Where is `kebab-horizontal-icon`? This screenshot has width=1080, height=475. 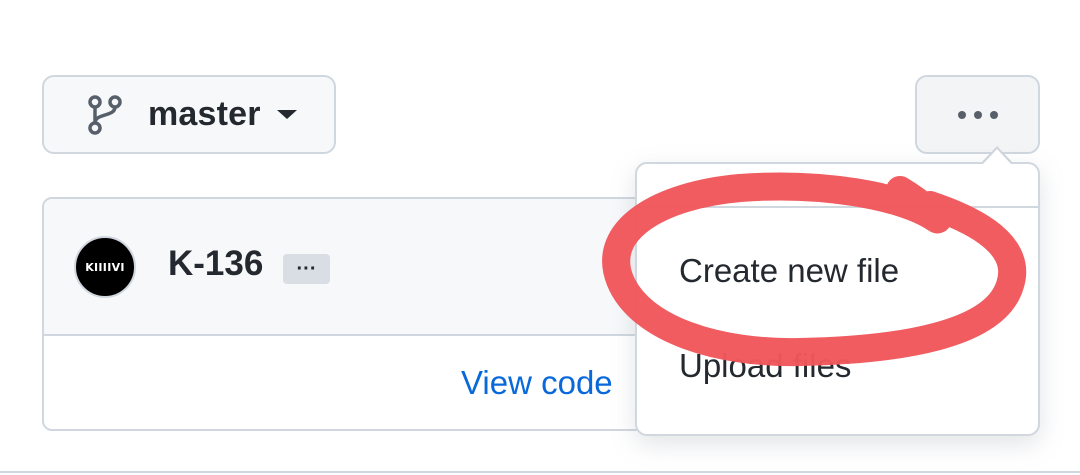
kebab-horizontal-icon is located at coordinates (977, 114).